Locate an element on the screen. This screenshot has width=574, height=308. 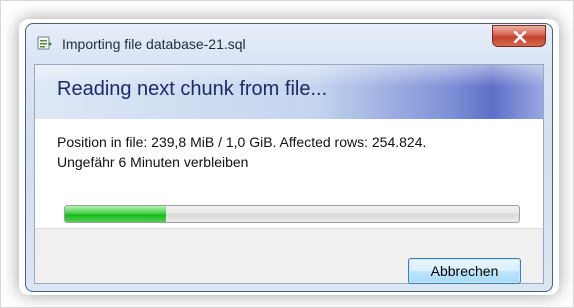
close-icon is located at coordinates (520, 37).